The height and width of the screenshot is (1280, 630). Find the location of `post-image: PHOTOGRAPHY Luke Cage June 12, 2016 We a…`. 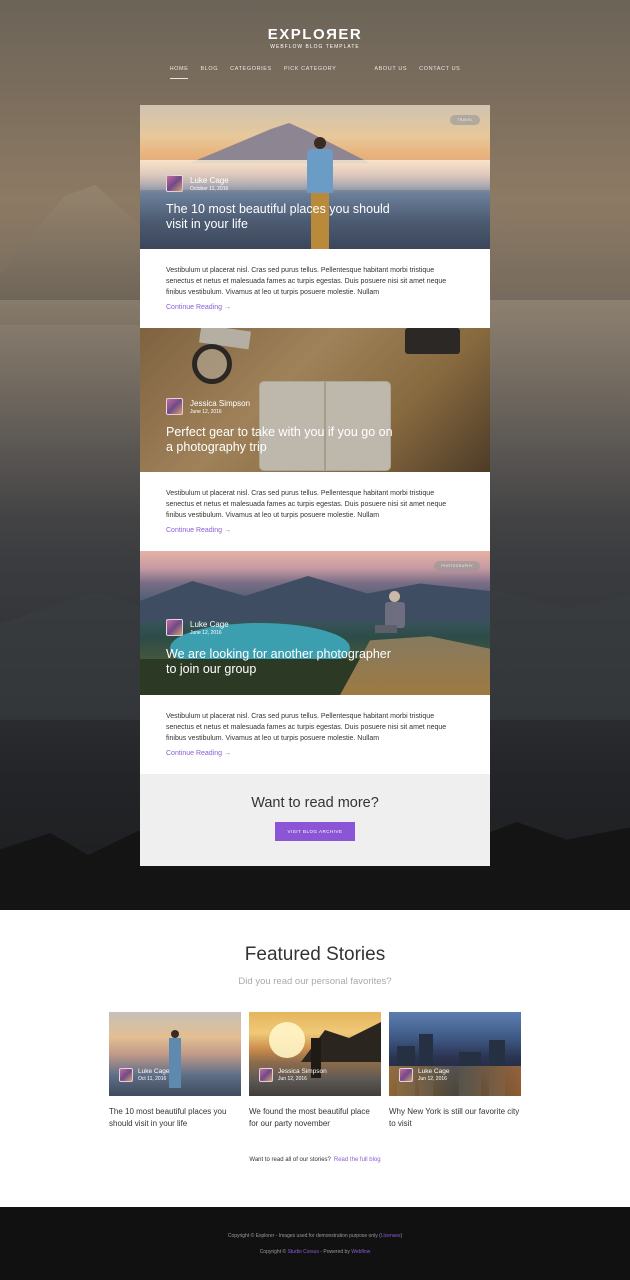

post-image: PHOTOGRAPHY Luke Cage June 12, 2016 We a… is located at coordinates (315, 623).